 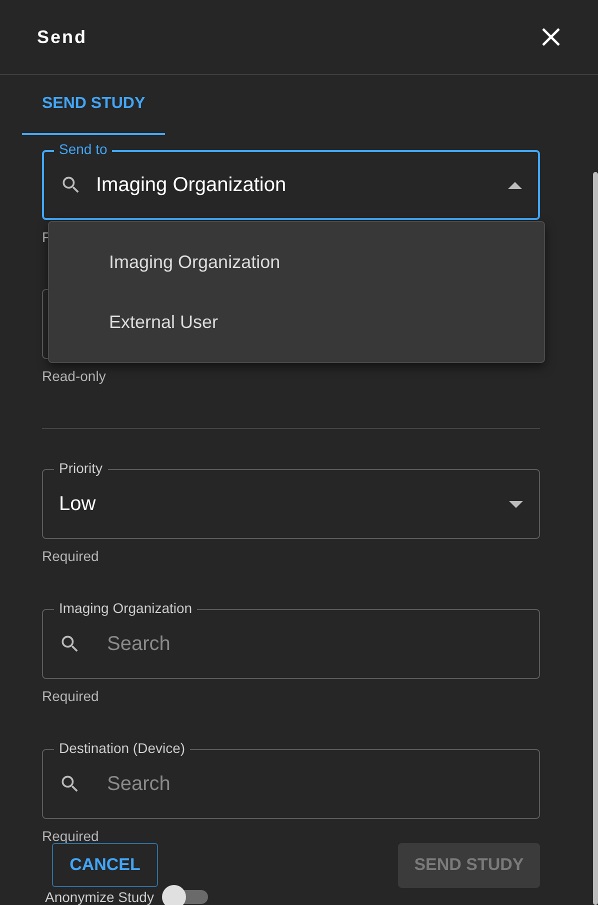 What do you see at coordinates (74, 376) in the screenshot?
I see `helper-text: Read-only` at bounding box center [74, 376].